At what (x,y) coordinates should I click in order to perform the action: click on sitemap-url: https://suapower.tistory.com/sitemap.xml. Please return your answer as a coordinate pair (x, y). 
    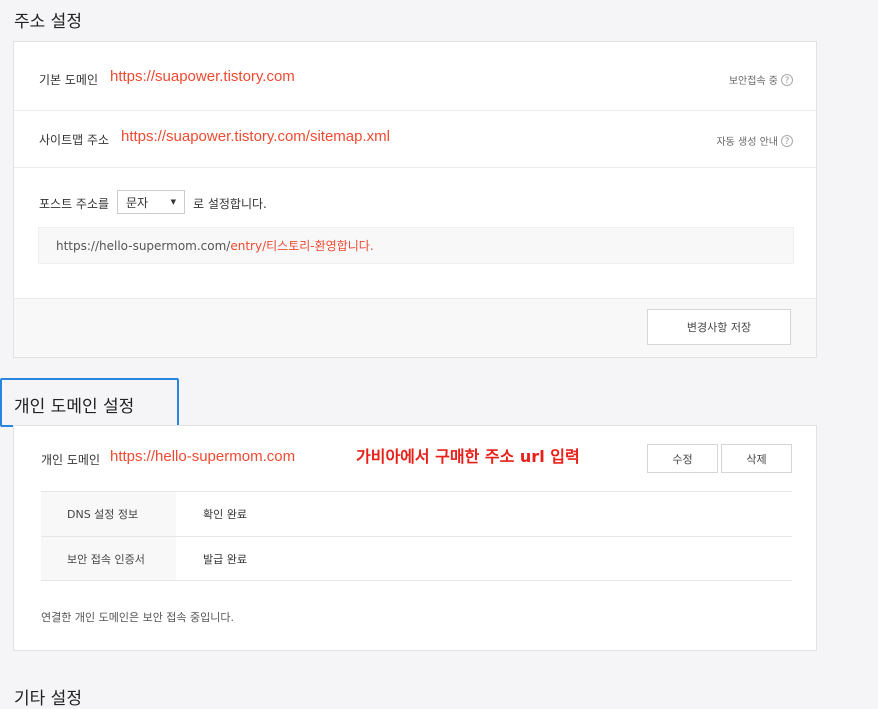
    Looking at the image, I should click on (255, 136).